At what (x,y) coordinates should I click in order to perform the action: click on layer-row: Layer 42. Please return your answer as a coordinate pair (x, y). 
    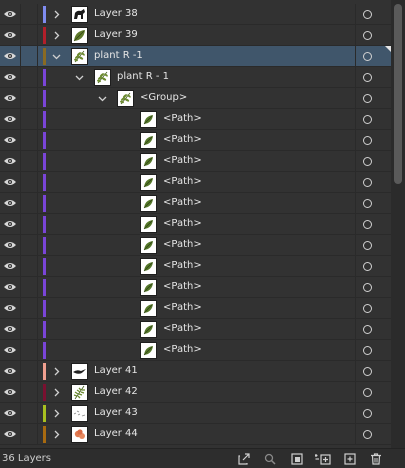
    Looking at the image, I should click on (195, 392).